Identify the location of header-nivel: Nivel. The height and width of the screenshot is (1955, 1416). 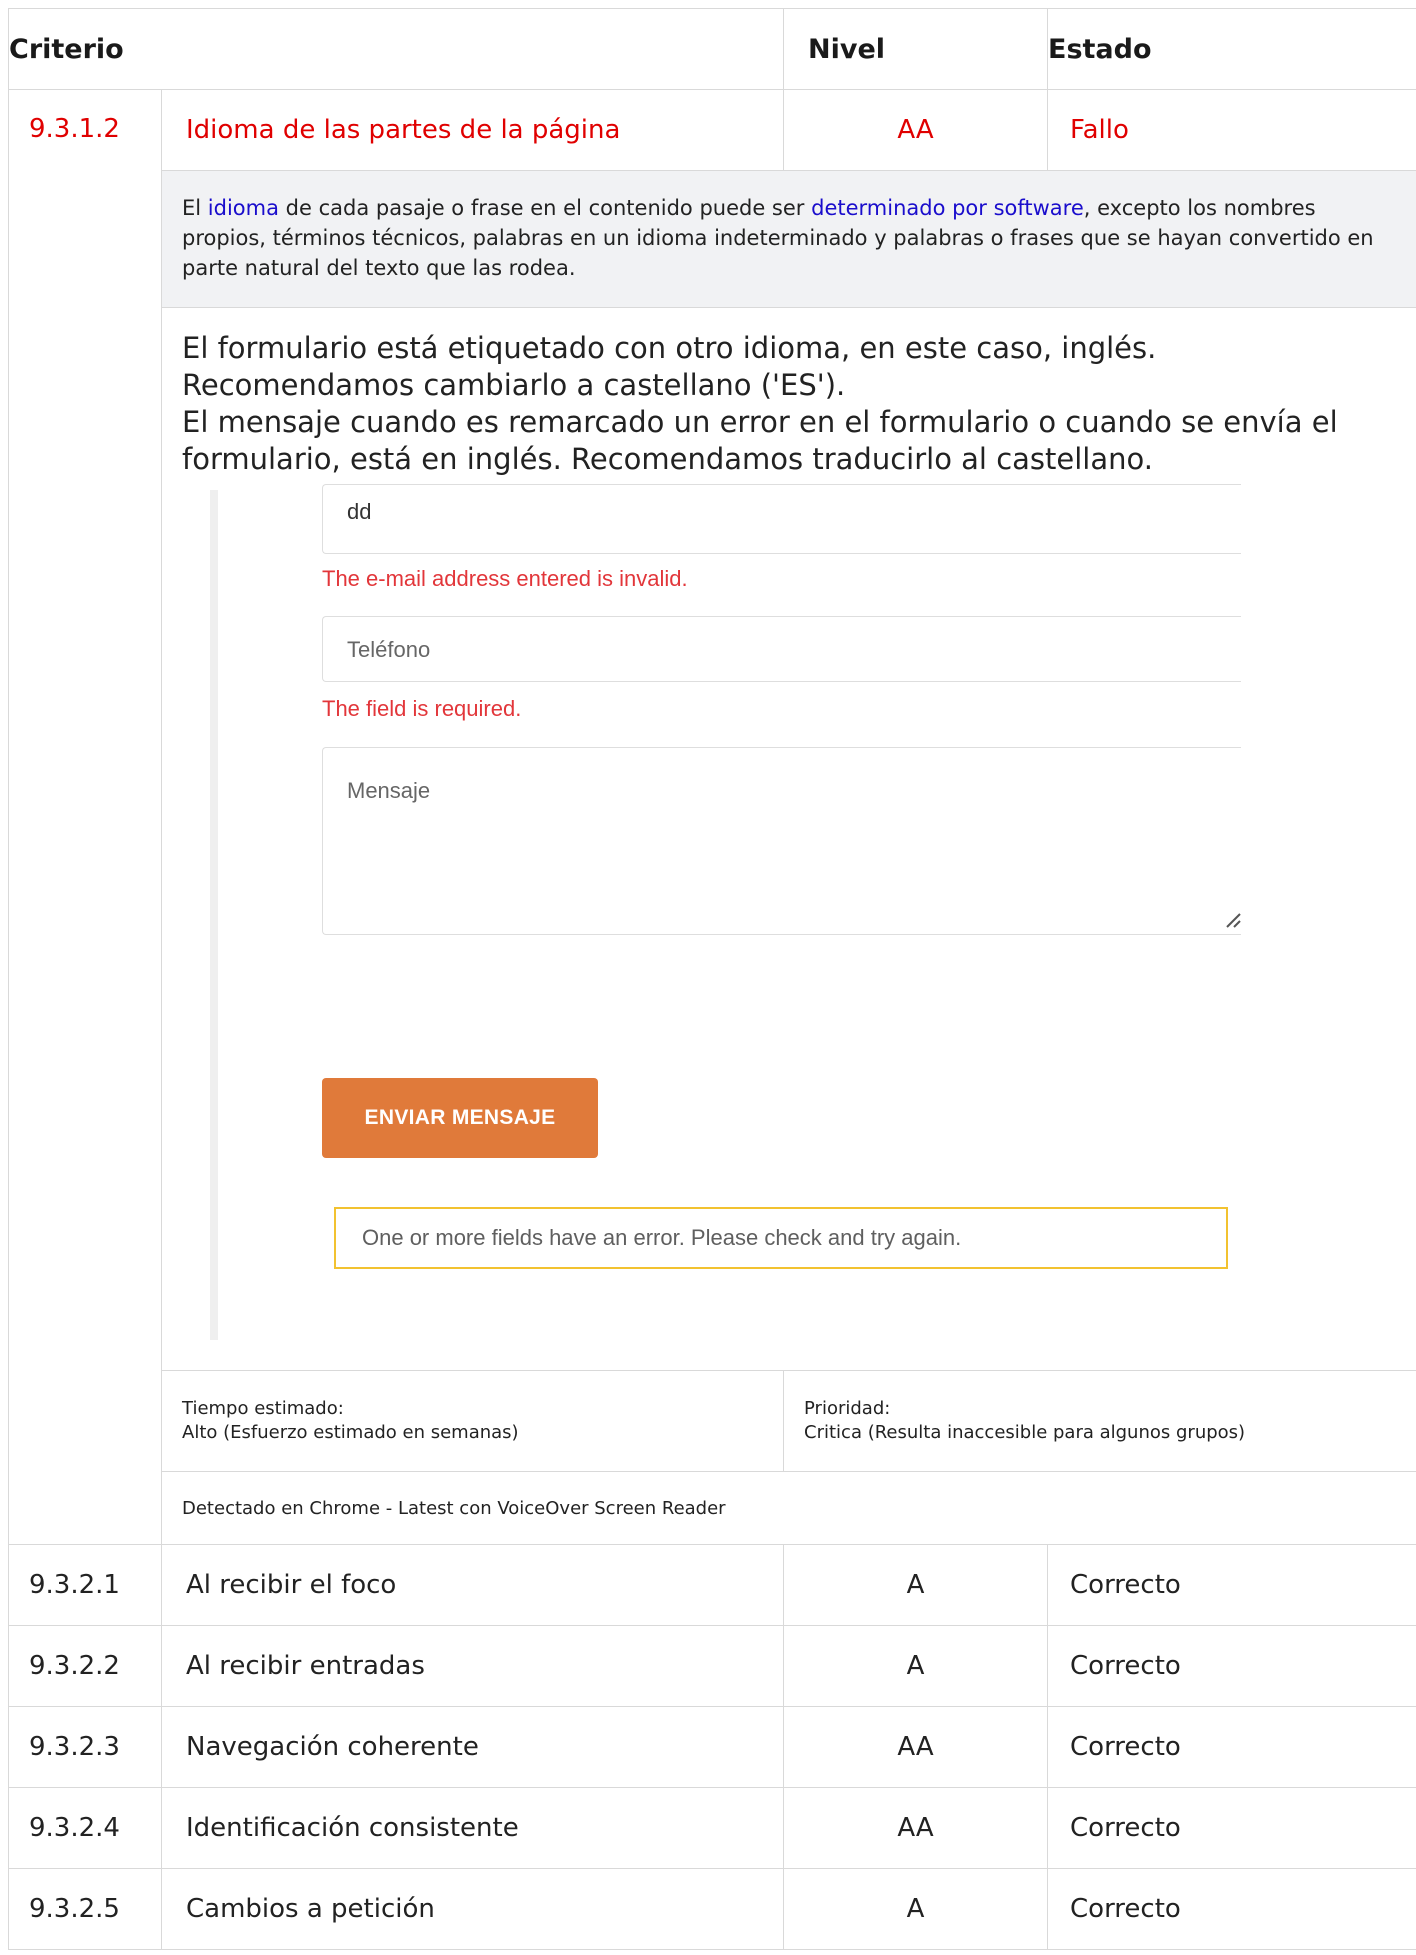
(916, 49).